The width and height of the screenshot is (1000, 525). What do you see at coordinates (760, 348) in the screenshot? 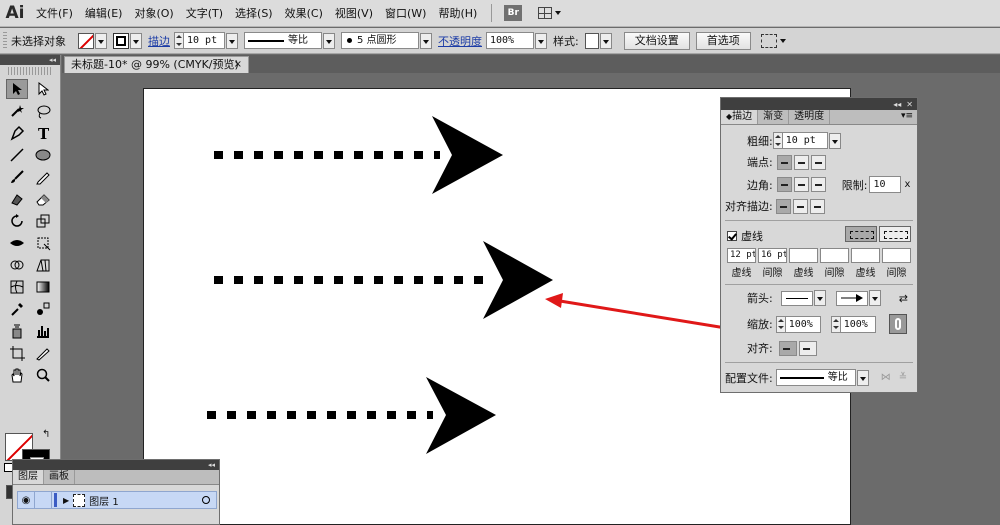
I see `align-label: 对齐:` at bounding box center [760, 348].